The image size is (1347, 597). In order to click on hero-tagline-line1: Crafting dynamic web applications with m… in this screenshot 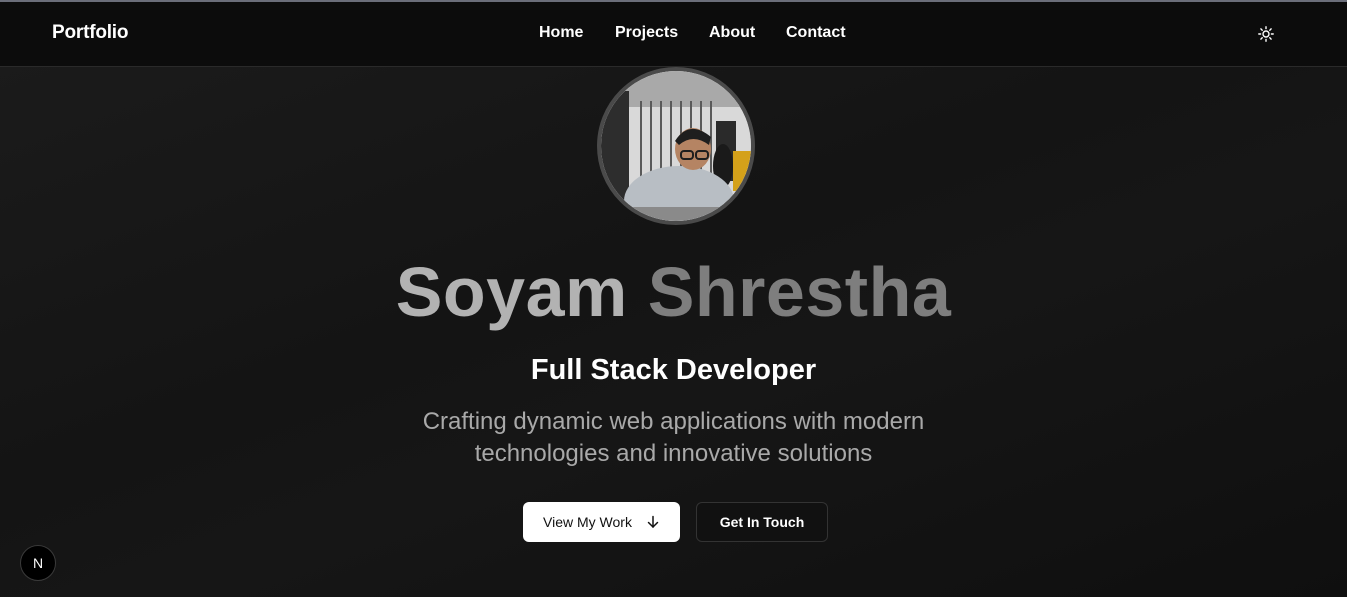, I will do `click(673, 421)`.